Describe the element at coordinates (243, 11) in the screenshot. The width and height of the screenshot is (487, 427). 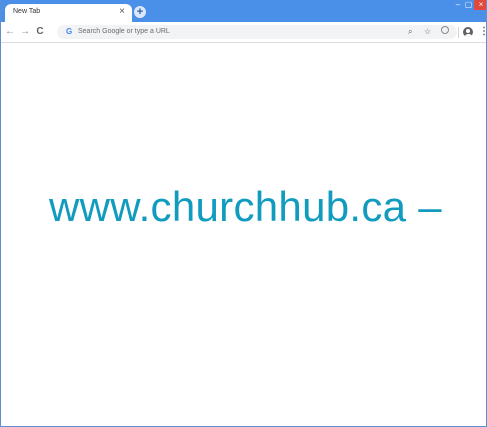
I see `title-bar: New Tab × + – ▢ ×` at that location.